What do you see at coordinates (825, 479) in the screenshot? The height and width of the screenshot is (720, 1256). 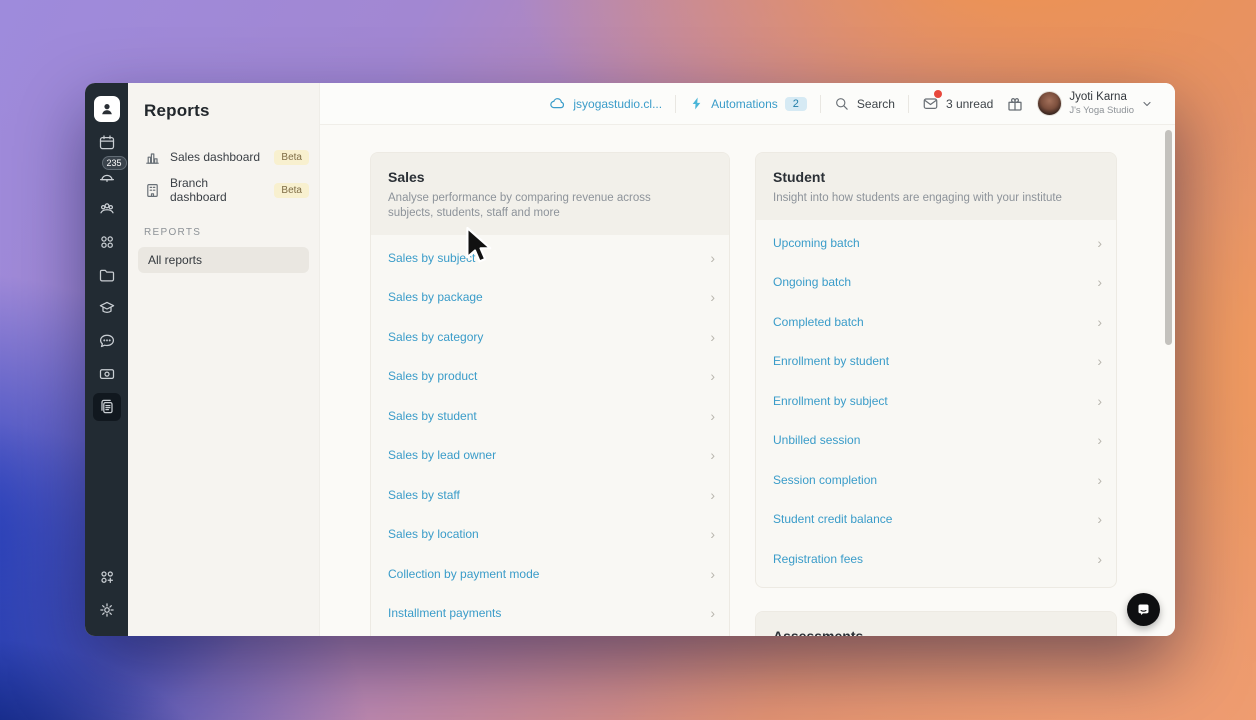 I see `report-link-label: Session completion` at bounding box center [825, 479].